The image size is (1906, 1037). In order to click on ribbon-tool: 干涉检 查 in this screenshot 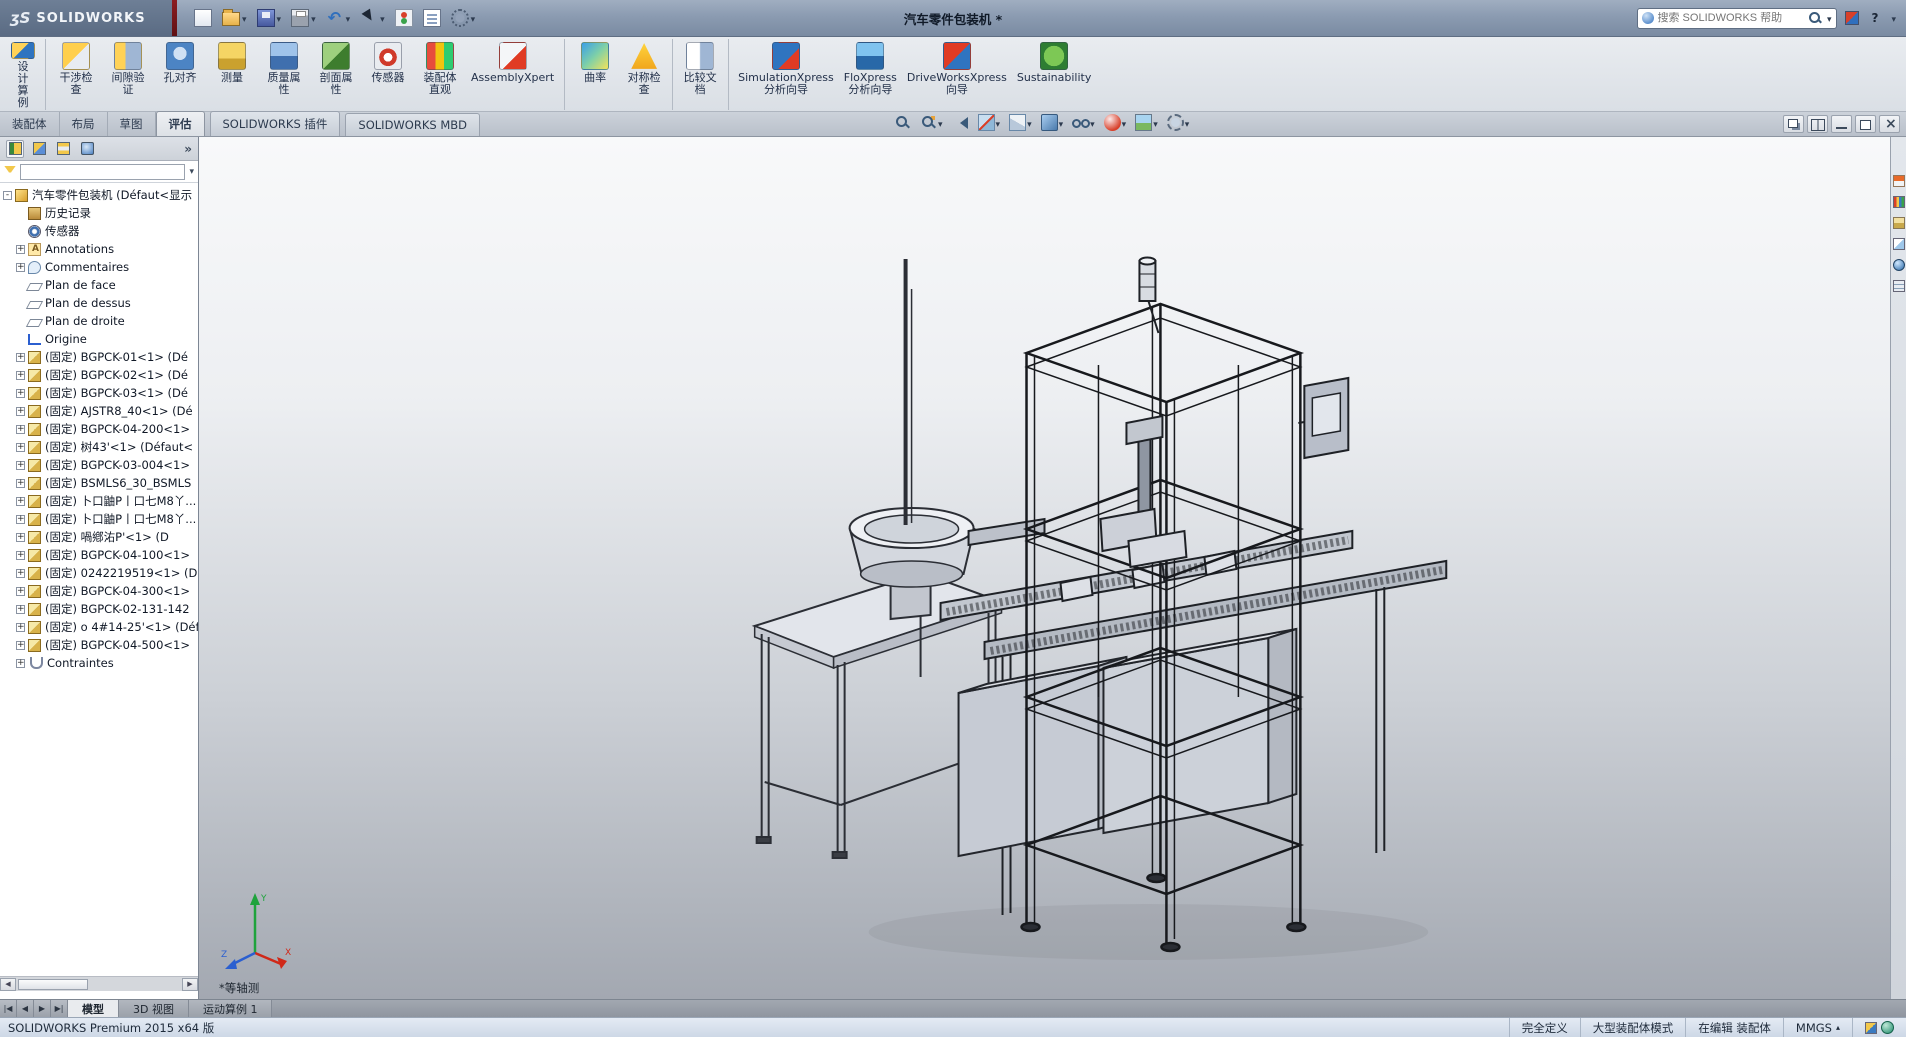, I will do `click(76, 74)`.